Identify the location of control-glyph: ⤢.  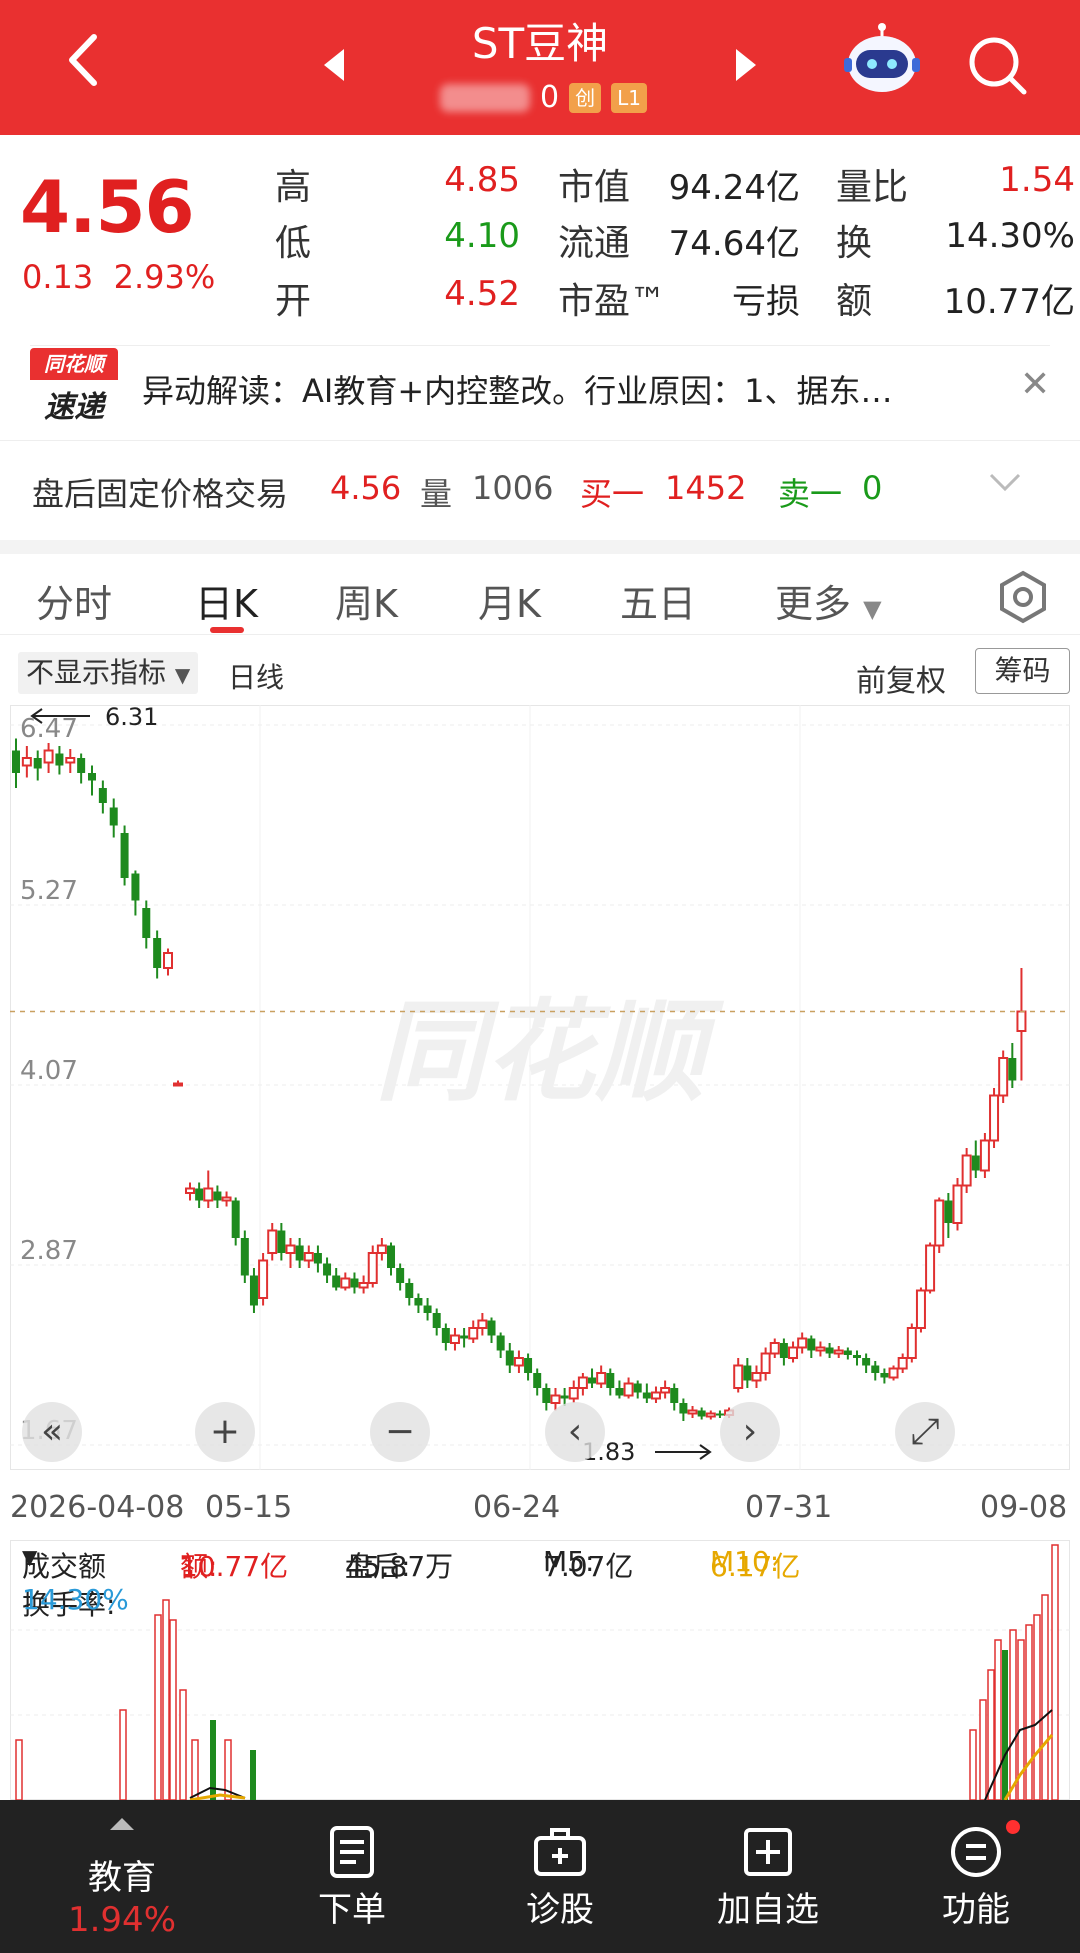
(925, 1431).